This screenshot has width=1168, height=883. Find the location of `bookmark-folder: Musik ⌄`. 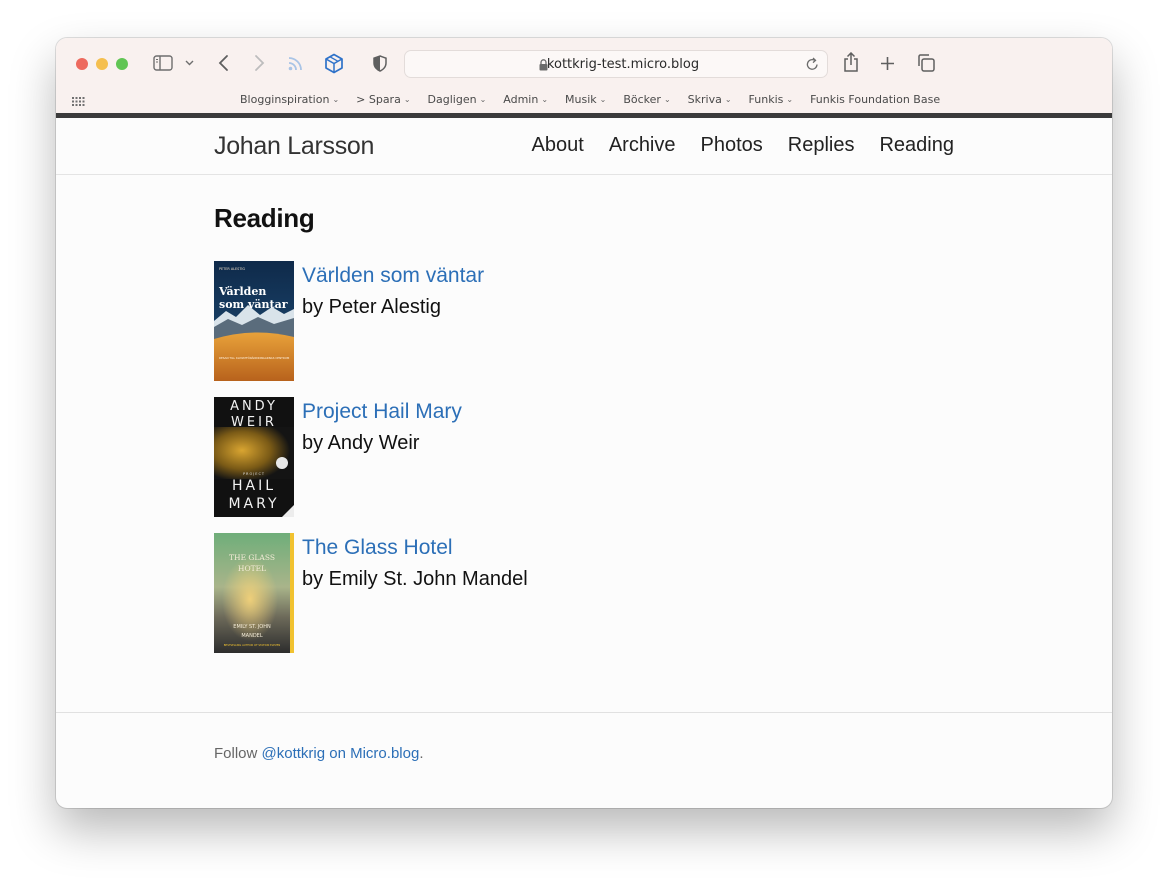

bookmark-folder: Musik ⌄ is located at coordinates (585, 99).